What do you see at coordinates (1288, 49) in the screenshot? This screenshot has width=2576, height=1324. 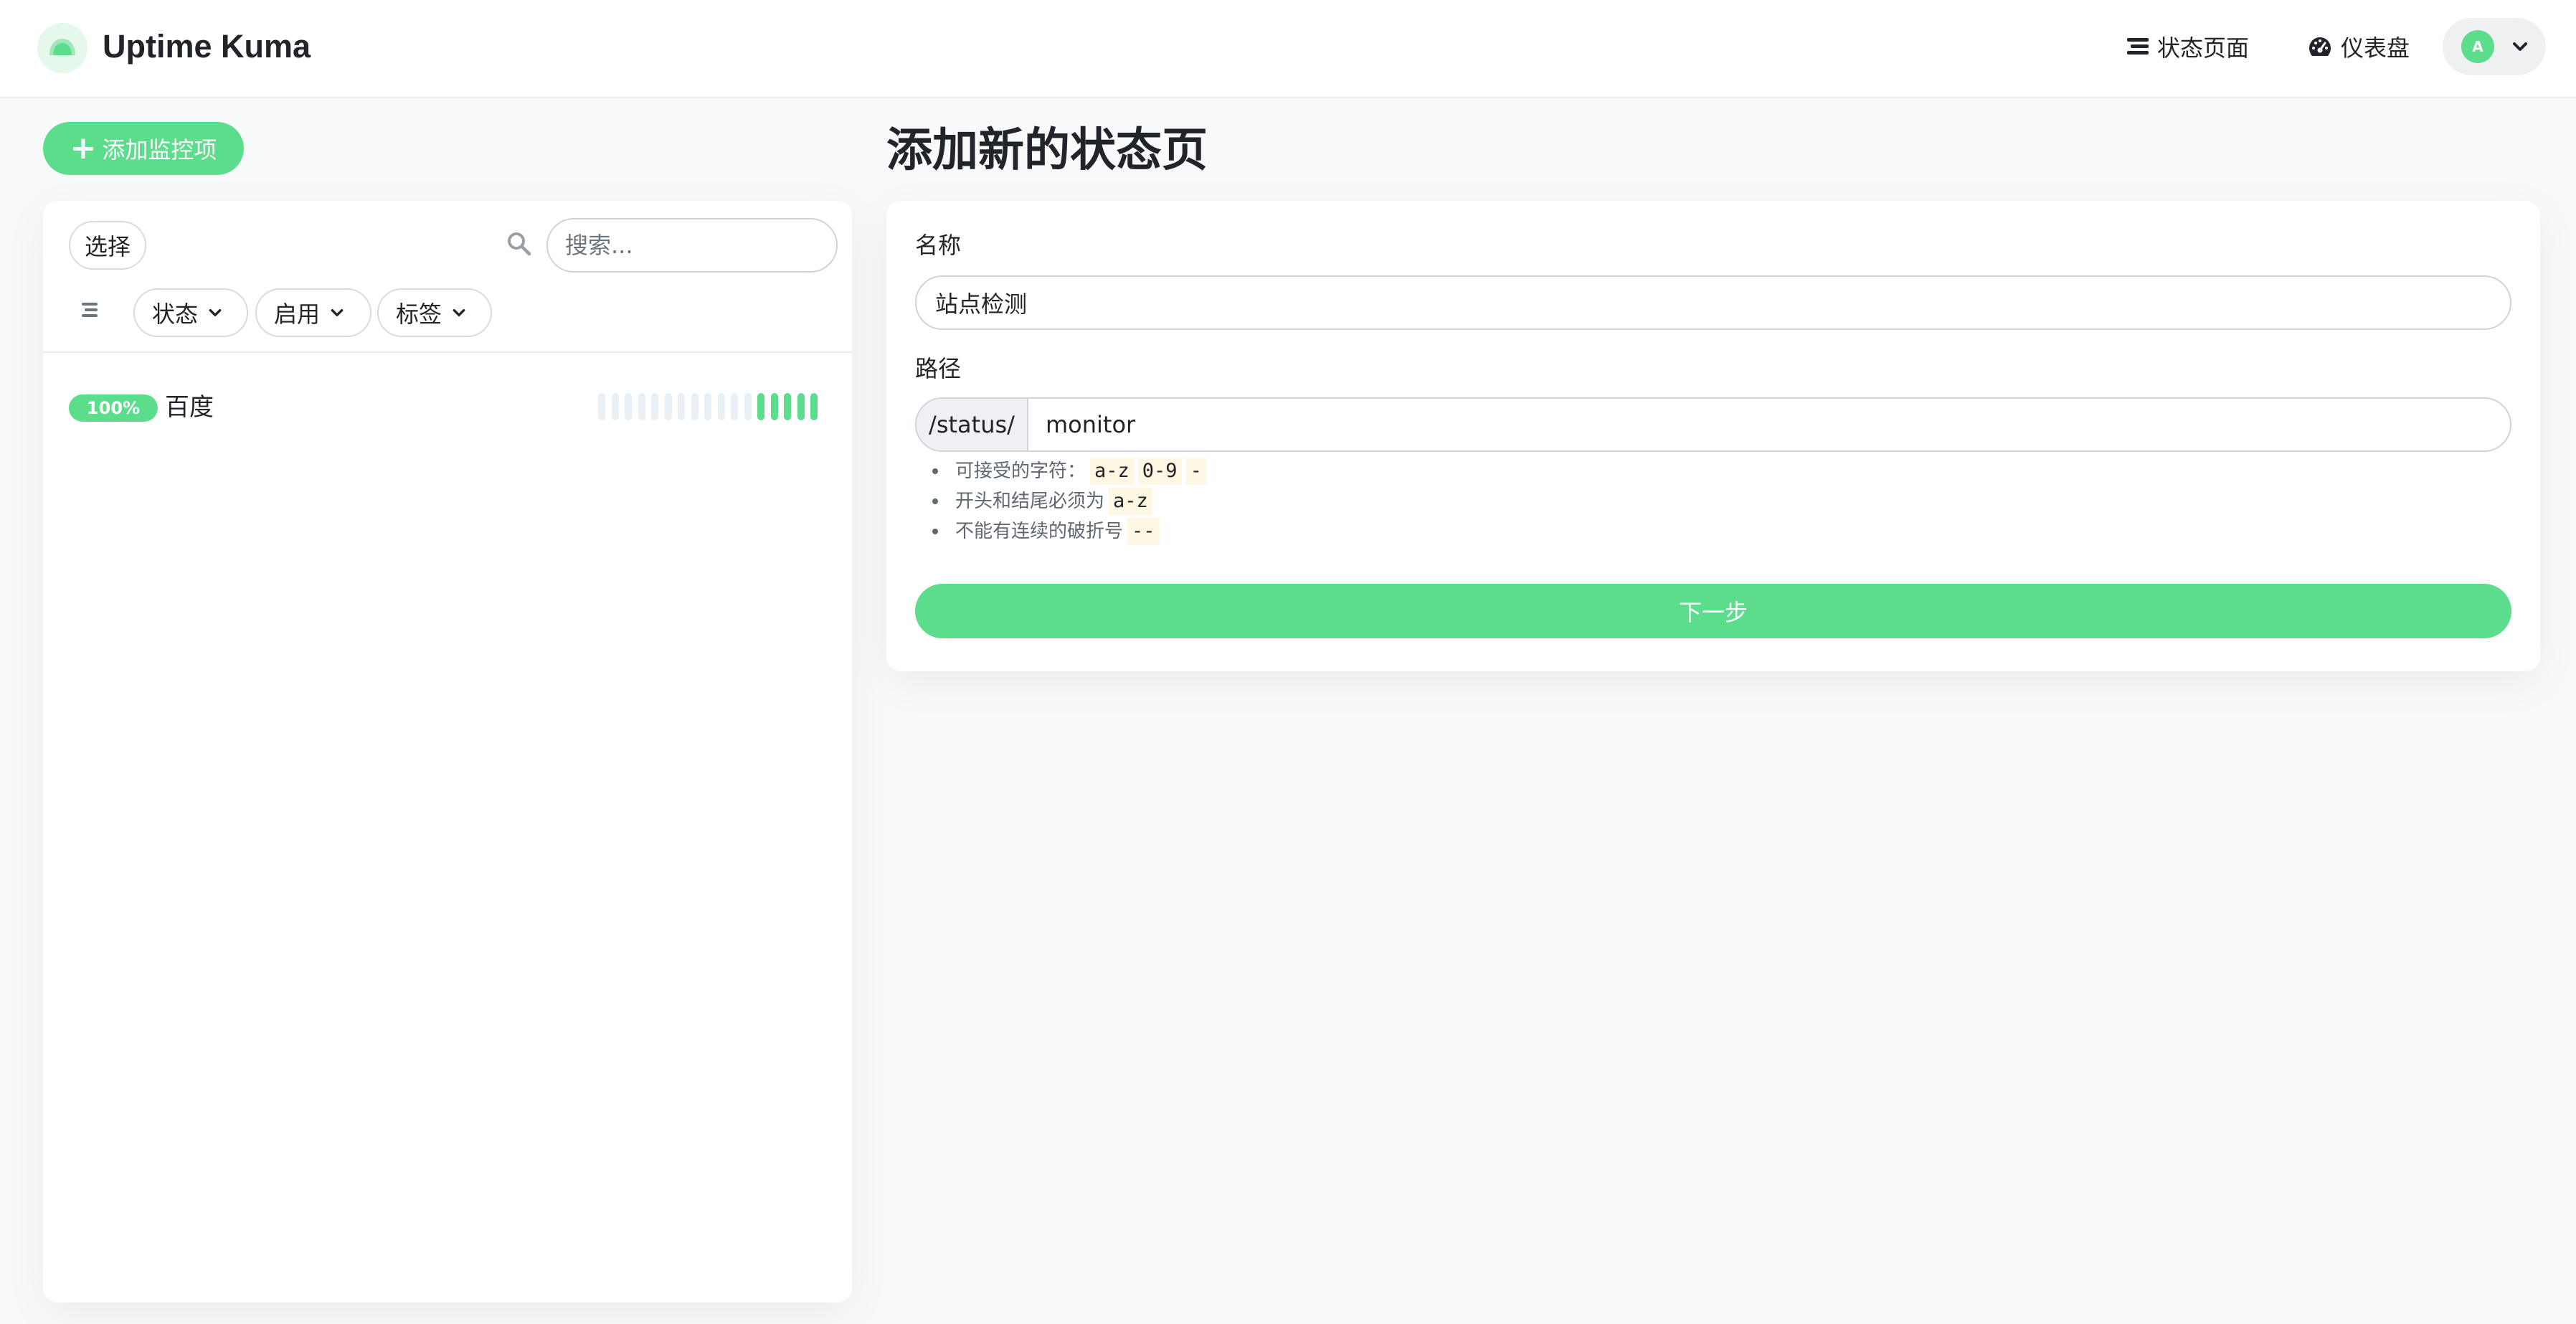 I see `top-navbar: Uptime Kuma 状态页面 仪表盘 A` at bounding box center [1288, 49].